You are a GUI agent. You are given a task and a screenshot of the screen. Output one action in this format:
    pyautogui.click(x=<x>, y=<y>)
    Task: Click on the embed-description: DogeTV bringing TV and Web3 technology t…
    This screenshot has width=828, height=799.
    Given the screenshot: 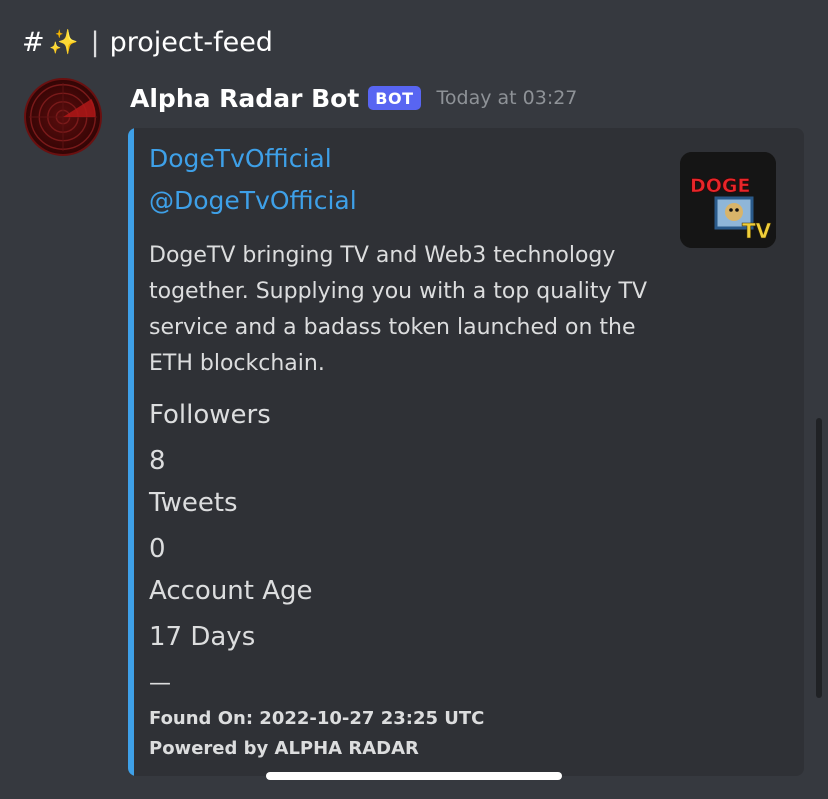 What is the action you would take?
    pyautogui.click(x=398, y=309)
    